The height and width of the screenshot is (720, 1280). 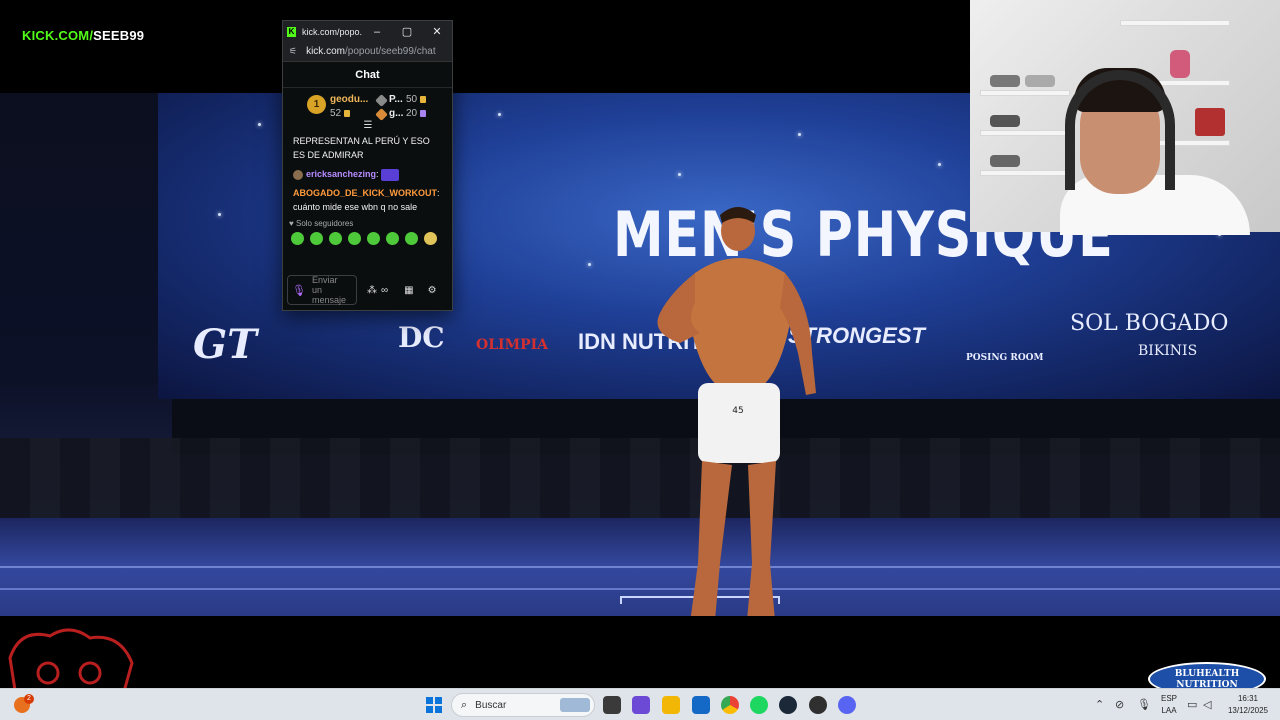 What do you see at coordinates (416, 113) in the screenshot?
I see `leaderboard-amount: 20` at bounding box center [416, 113].